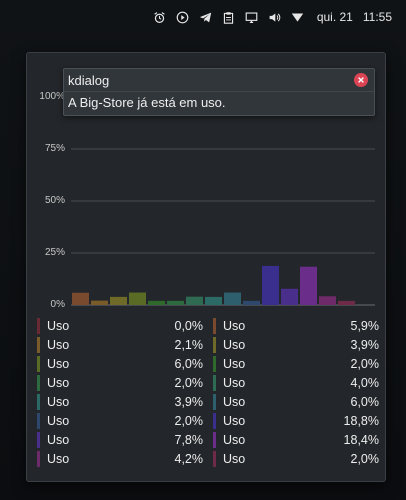 This screenshot has width=406, height=500. I want to click on y-tick-label: 75%, so click(54, 148).